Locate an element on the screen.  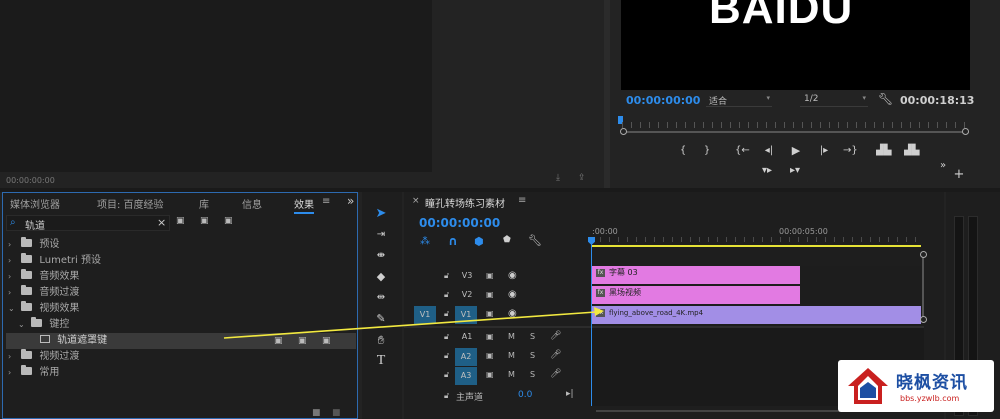
drag-annotation-line is located at coordinates (410, 325).